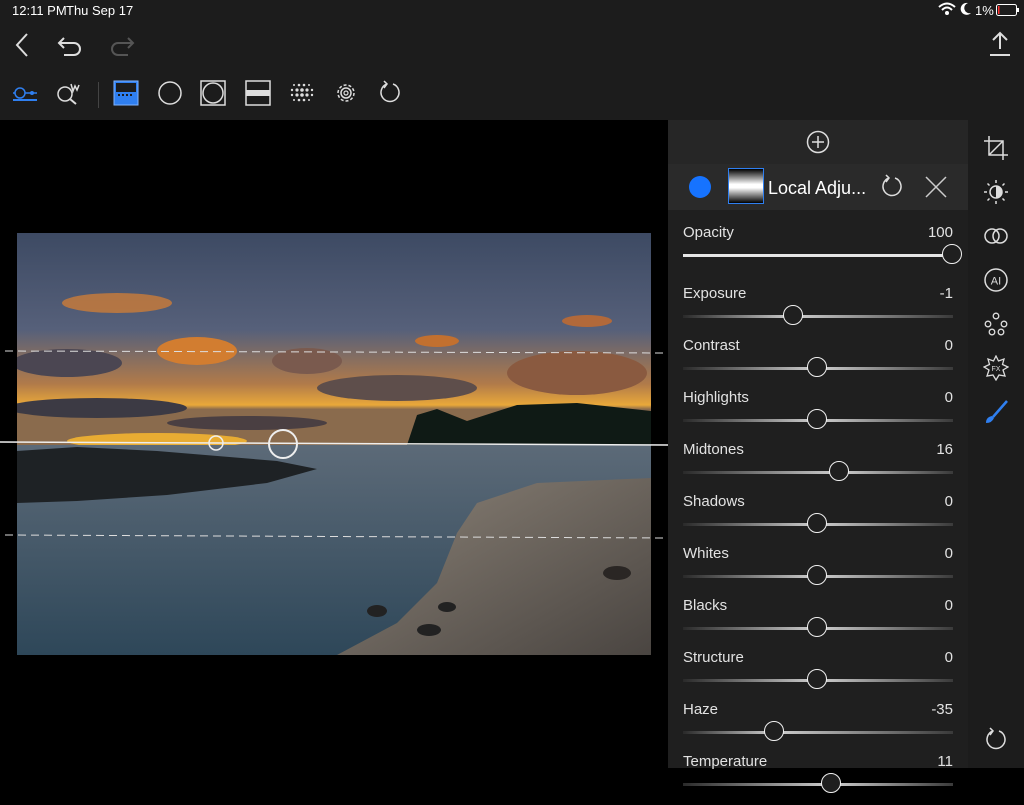 The width and height of the screenshot is (1024, 805). I want to click on slider-value: 100, so click(940, 232).